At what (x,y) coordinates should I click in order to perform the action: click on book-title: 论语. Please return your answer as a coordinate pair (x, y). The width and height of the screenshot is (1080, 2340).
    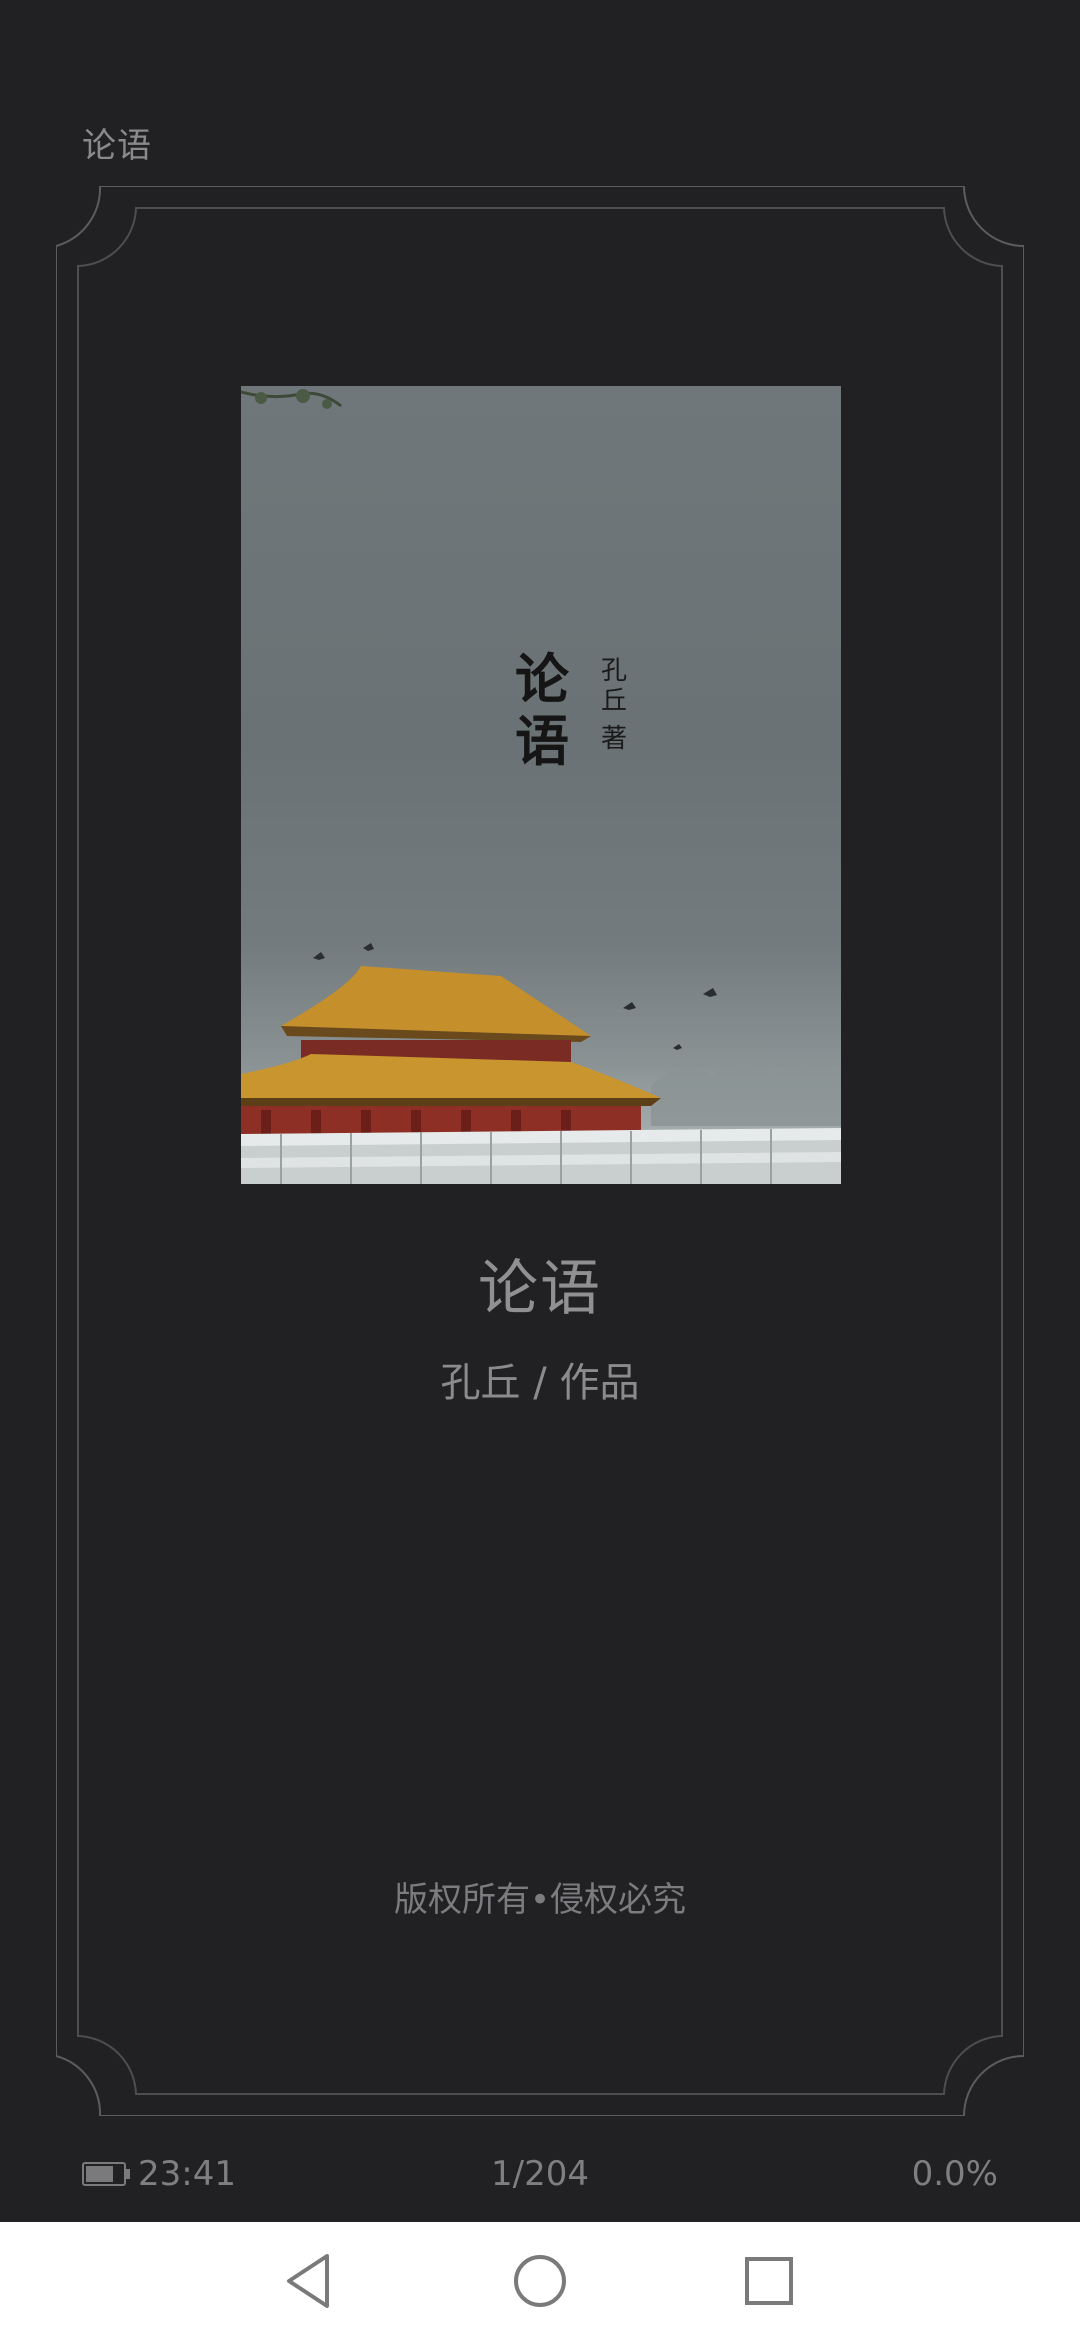
    Looking at the image, I should click on (540, 1289).